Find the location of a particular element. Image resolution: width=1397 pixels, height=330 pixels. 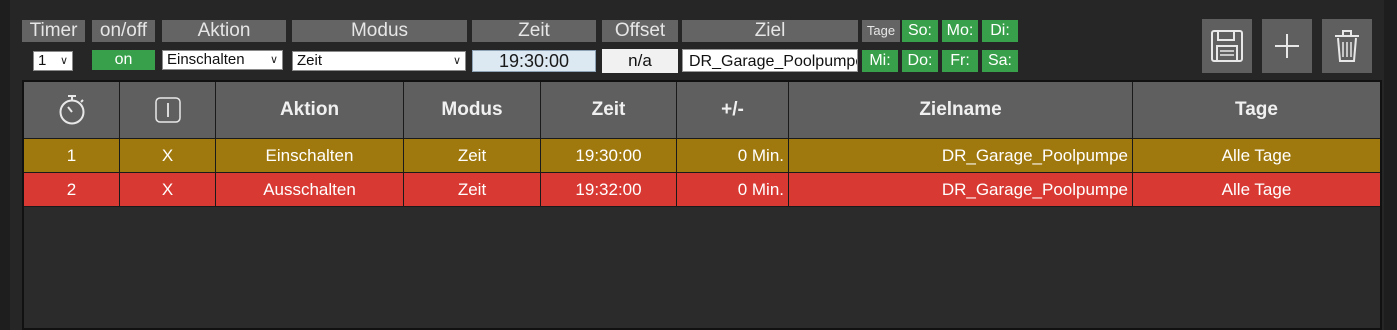

aktion-select: Einschalten ∨ is located at coordinates (222, 60).